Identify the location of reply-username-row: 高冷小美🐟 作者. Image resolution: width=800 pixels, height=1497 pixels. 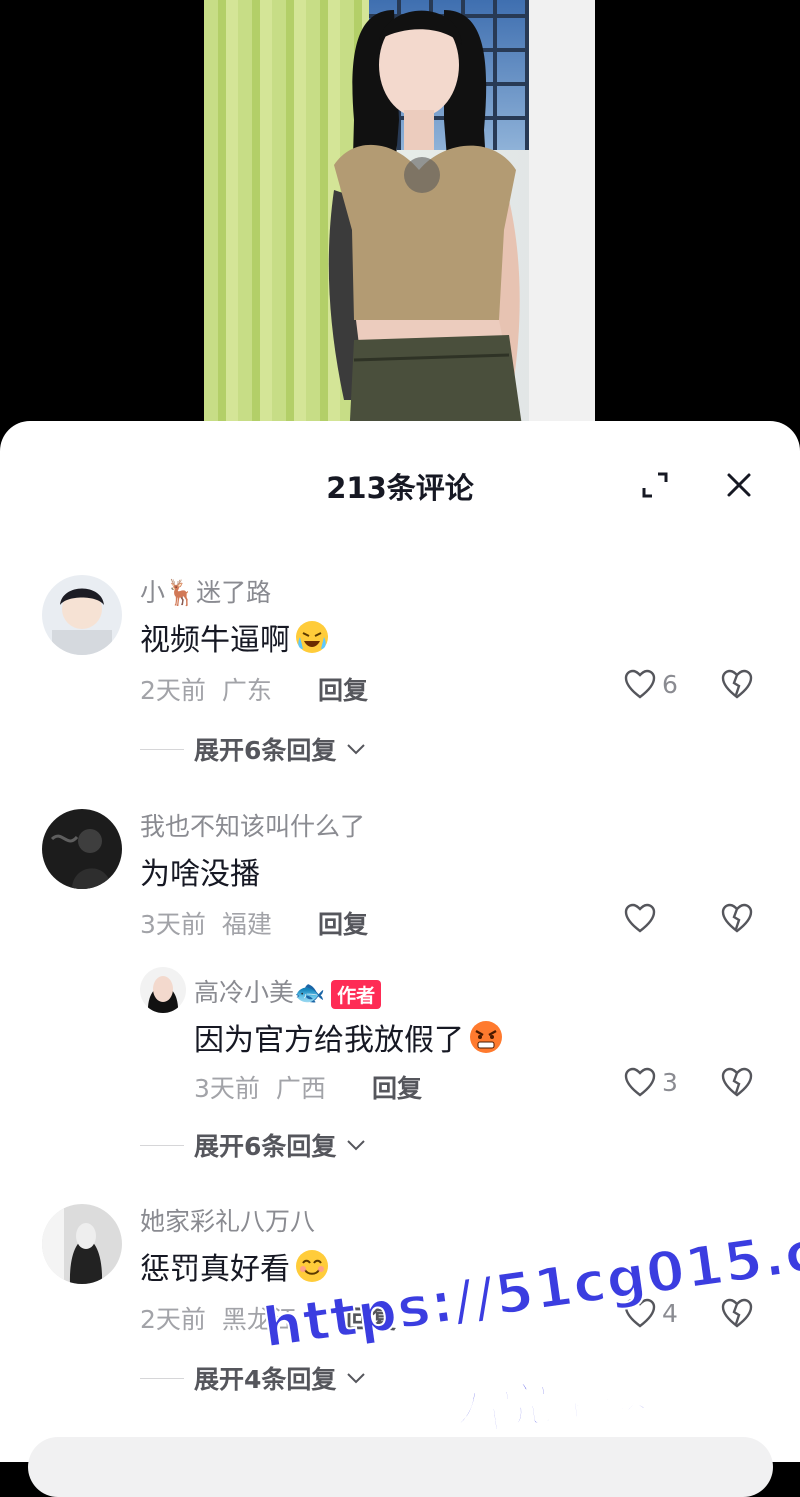
(288, 991).